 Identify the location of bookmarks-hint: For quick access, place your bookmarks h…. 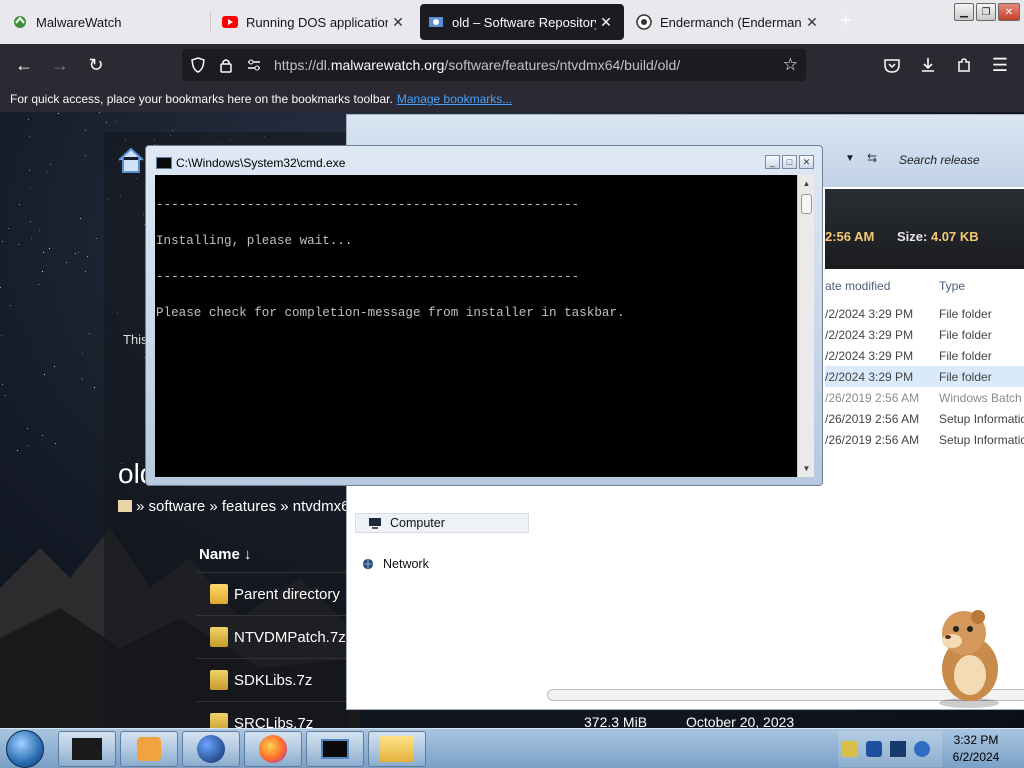
(201, 99).